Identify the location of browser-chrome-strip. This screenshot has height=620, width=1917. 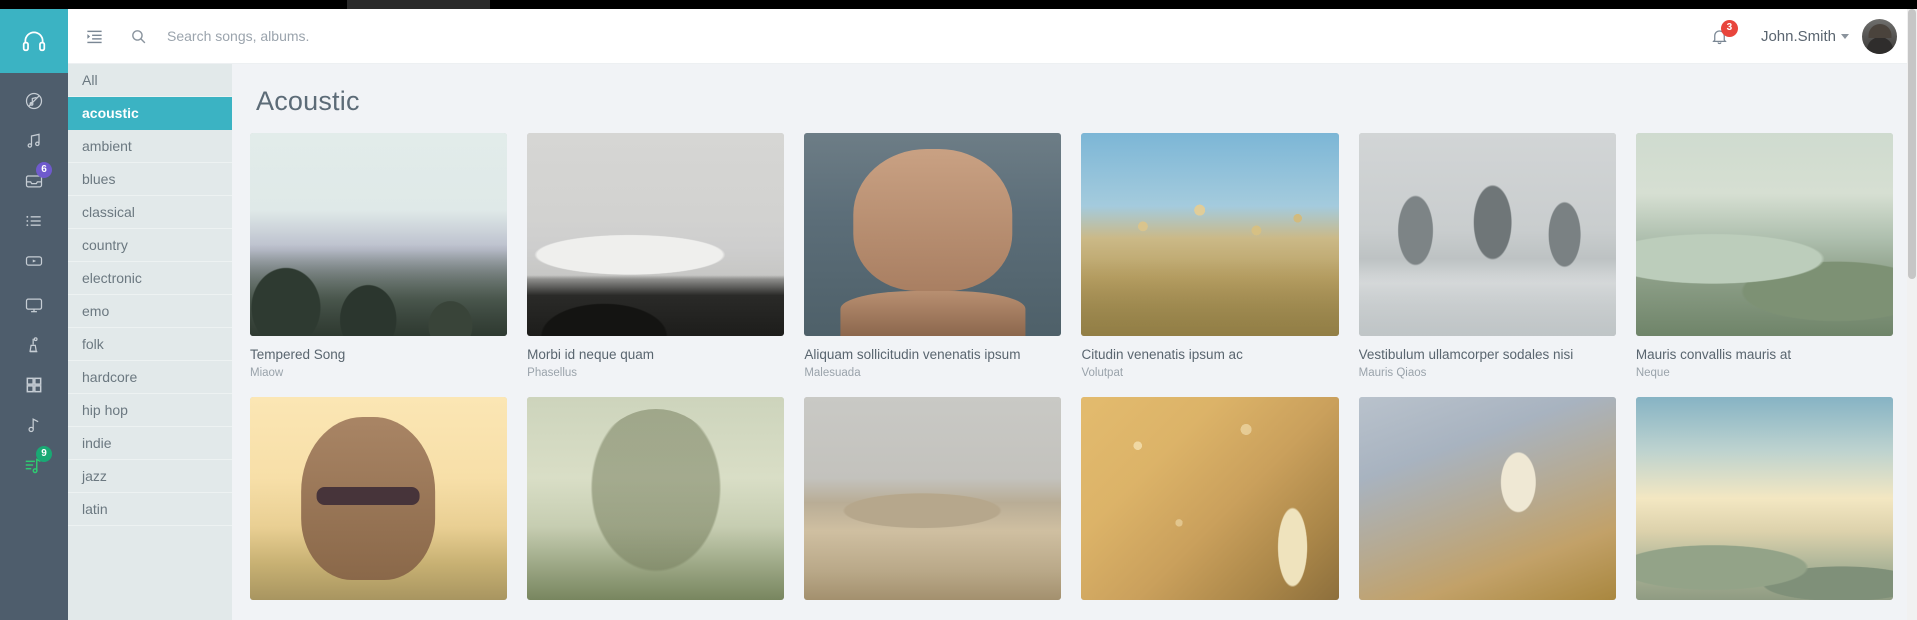
(958, 4).